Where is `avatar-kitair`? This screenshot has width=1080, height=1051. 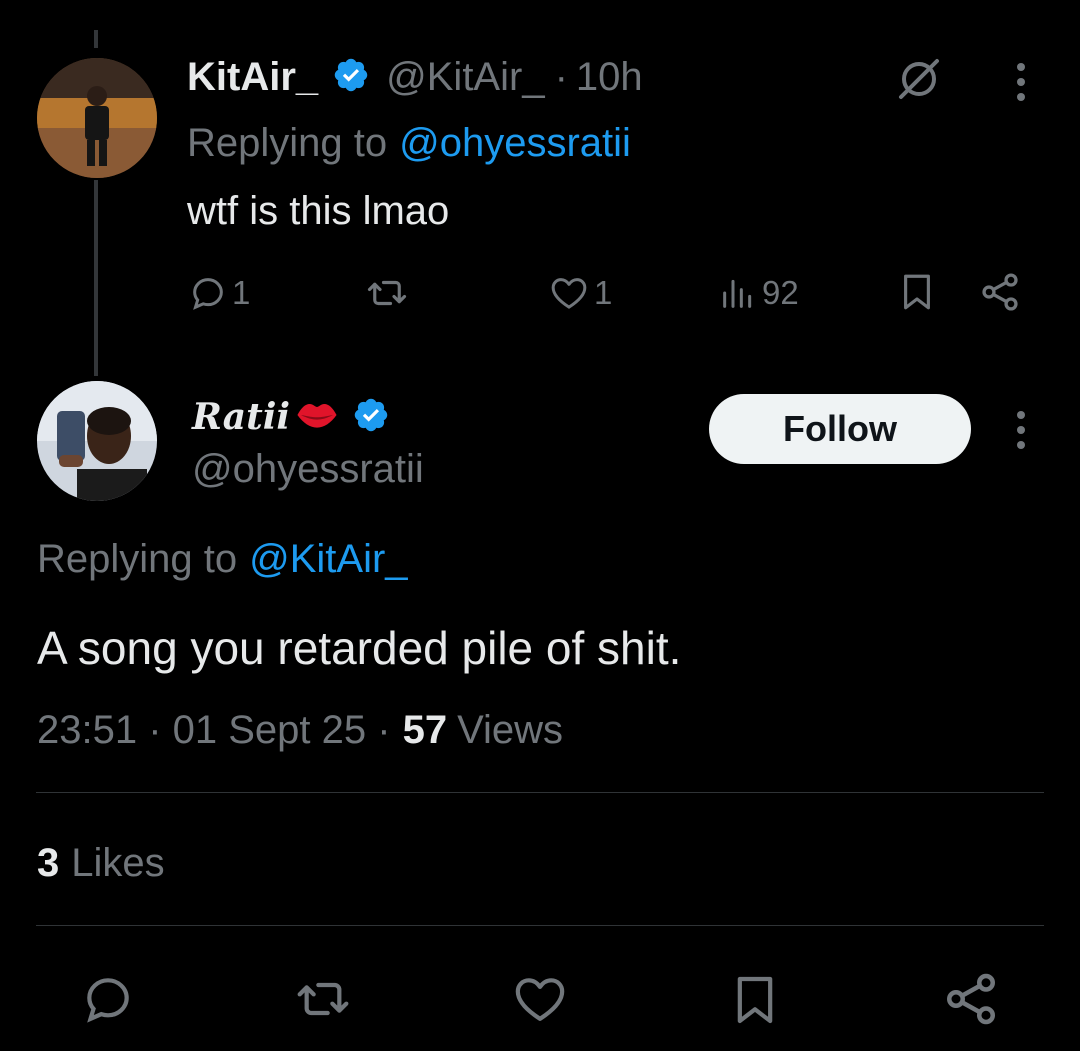
avatar-kitair is located at coordinates (97, 118).